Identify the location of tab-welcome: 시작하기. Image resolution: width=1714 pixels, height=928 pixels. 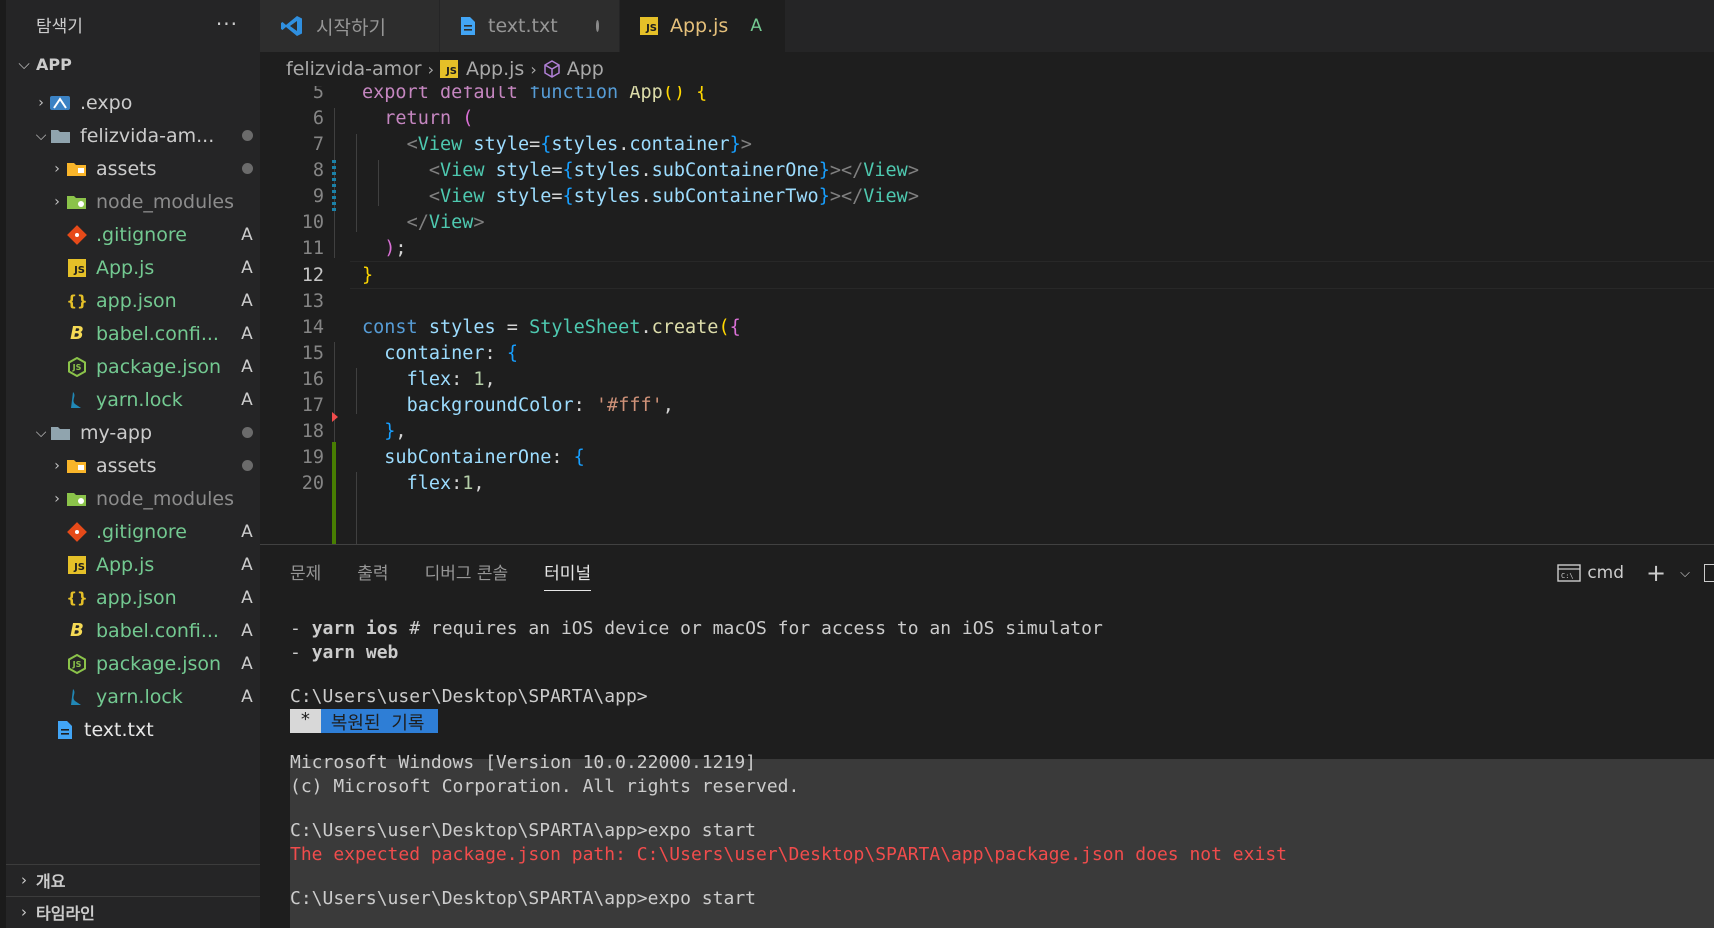
(350, 26).